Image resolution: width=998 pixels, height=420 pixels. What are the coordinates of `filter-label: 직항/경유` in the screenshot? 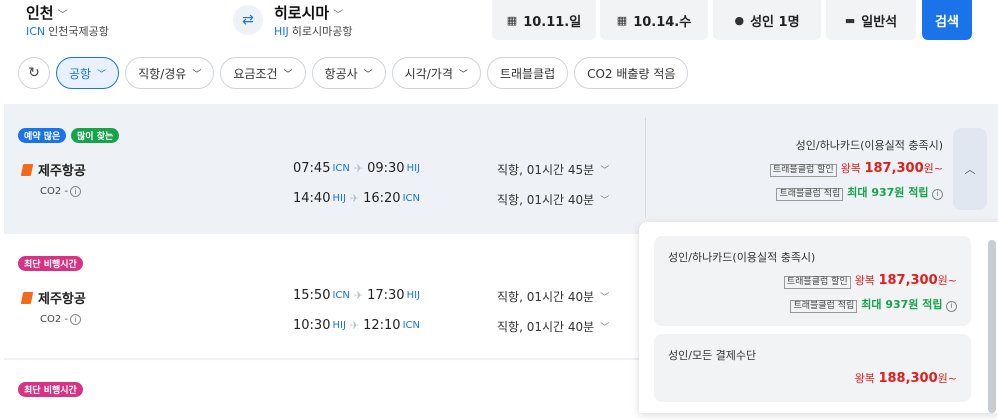 It's located at (162, 73).